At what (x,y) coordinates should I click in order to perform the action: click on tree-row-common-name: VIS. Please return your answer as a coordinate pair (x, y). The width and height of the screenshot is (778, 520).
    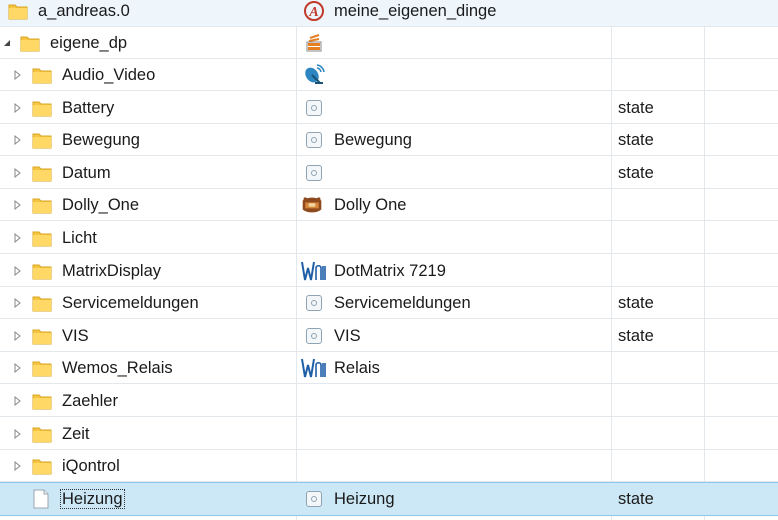
    Looking at the image, I should click on (347, 336).